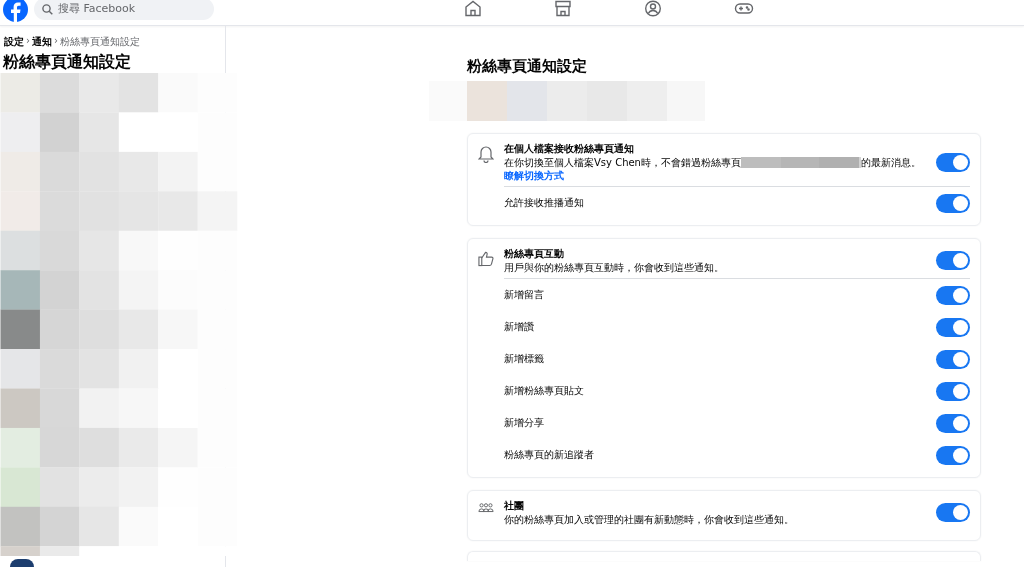 This screenshot has height=567, width=1024. Describe the element at coordinates (563, 8) in the screenshot. I see `store-icon` at that location.